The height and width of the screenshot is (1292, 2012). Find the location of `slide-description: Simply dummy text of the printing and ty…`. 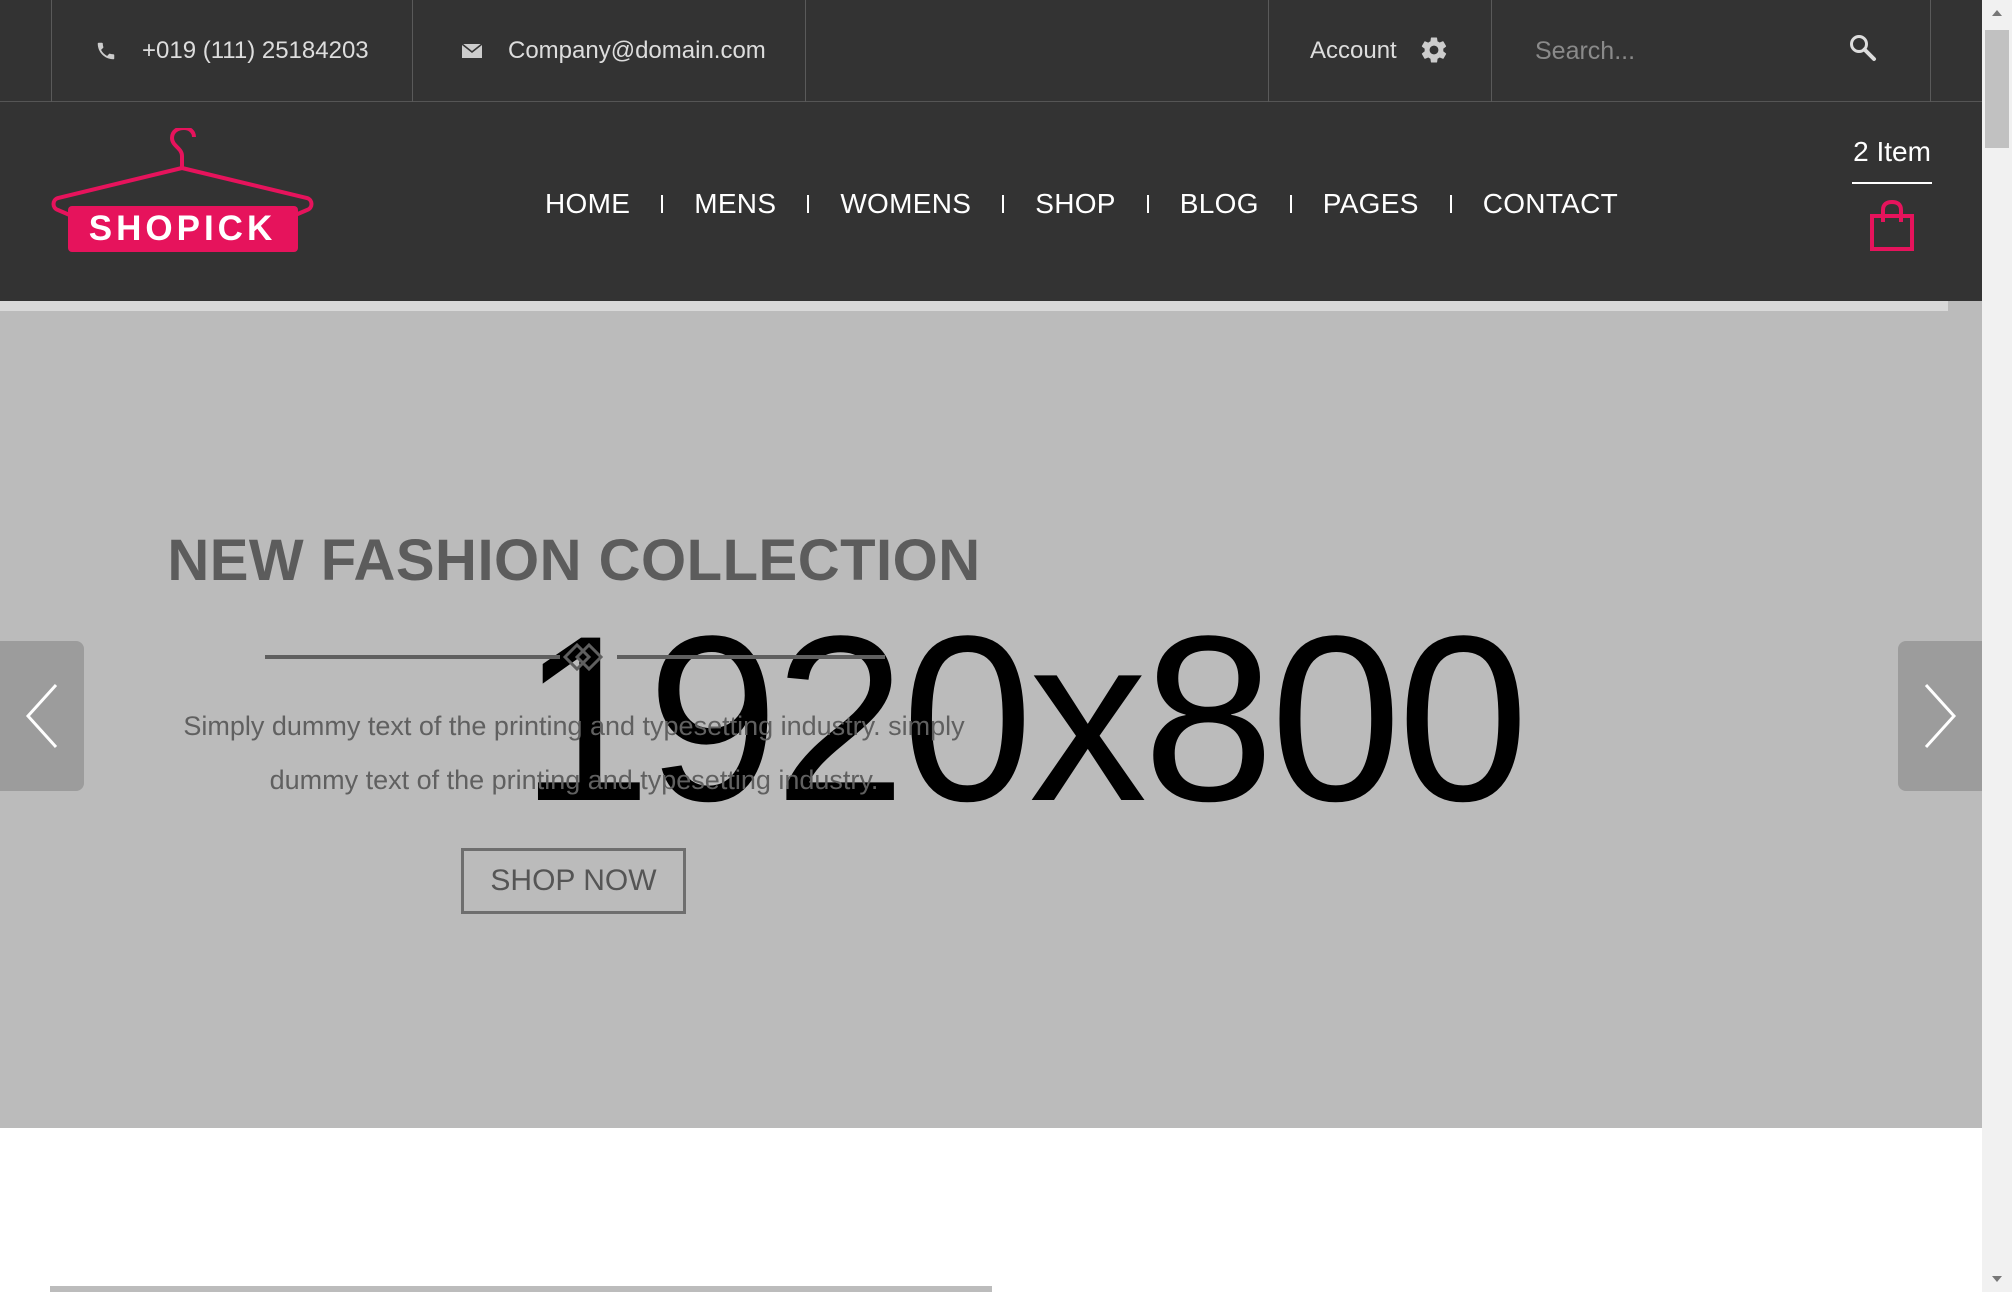

slide-description: Simply dummy text of the printing and ty… is located at coordinates (574, 753).